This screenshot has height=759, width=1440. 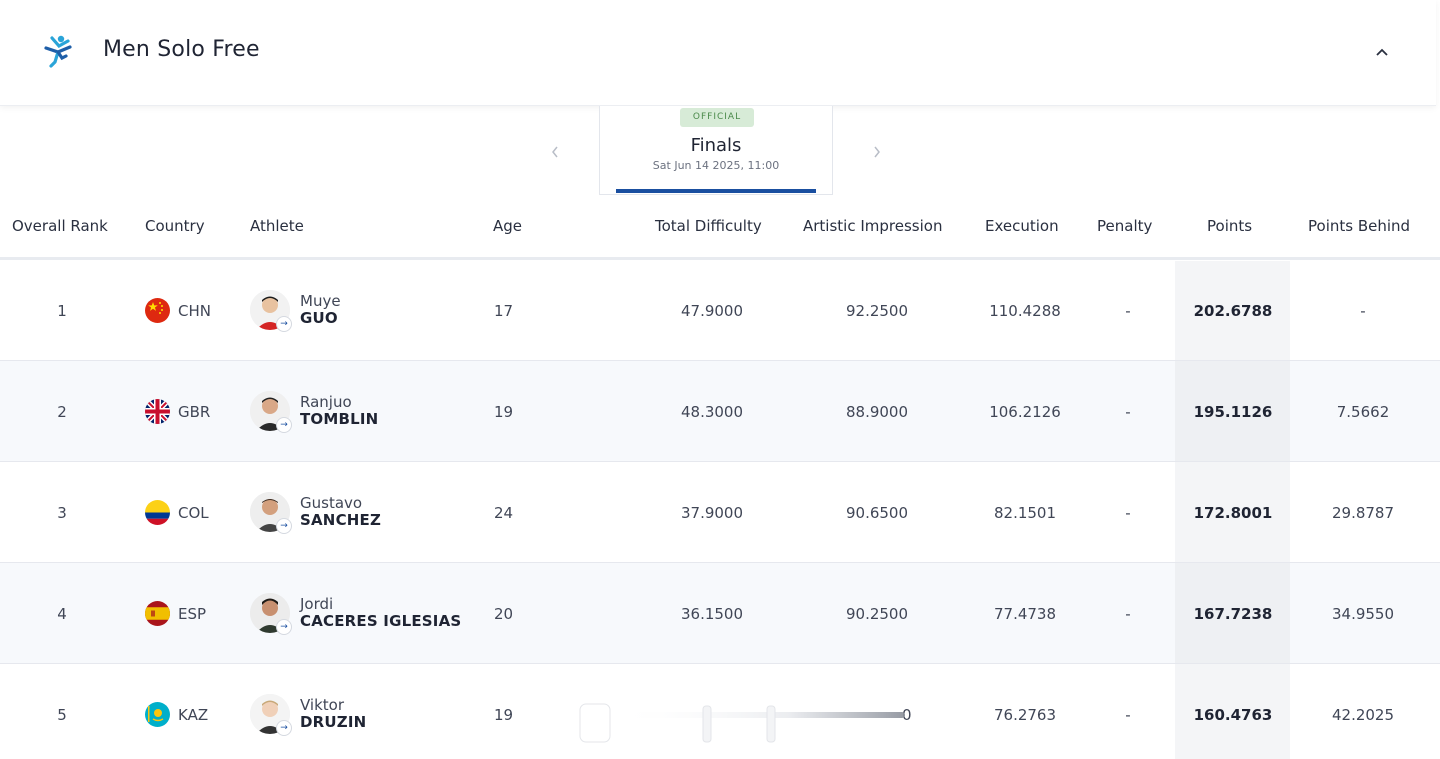 What do you see at coordinates (62, 715) in the screenshot?
I see `rank-cell: 5` at bounding box center [62, 715].